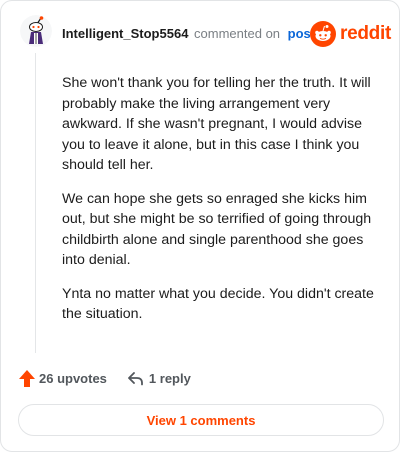 Image resolution: width=400 pixels, height=452 pixels. I want to click on username-link: Intelligent_Stop5564, so click(125, 33).